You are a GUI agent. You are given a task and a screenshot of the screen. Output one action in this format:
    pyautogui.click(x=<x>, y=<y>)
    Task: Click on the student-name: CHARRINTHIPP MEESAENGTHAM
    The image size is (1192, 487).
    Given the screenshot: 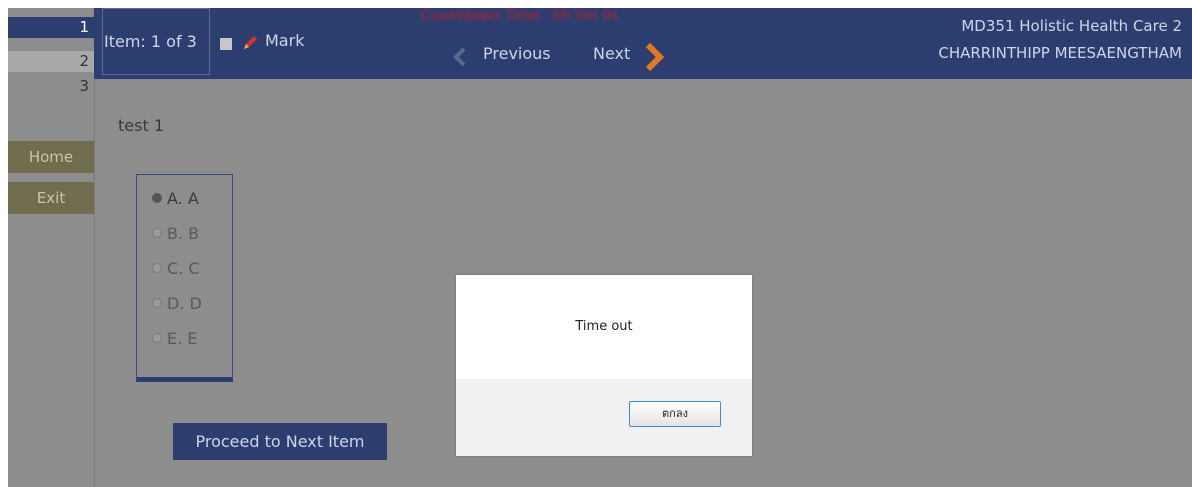 What is the action you would take?
    pyautogui.click(x=1060, y=53)
    